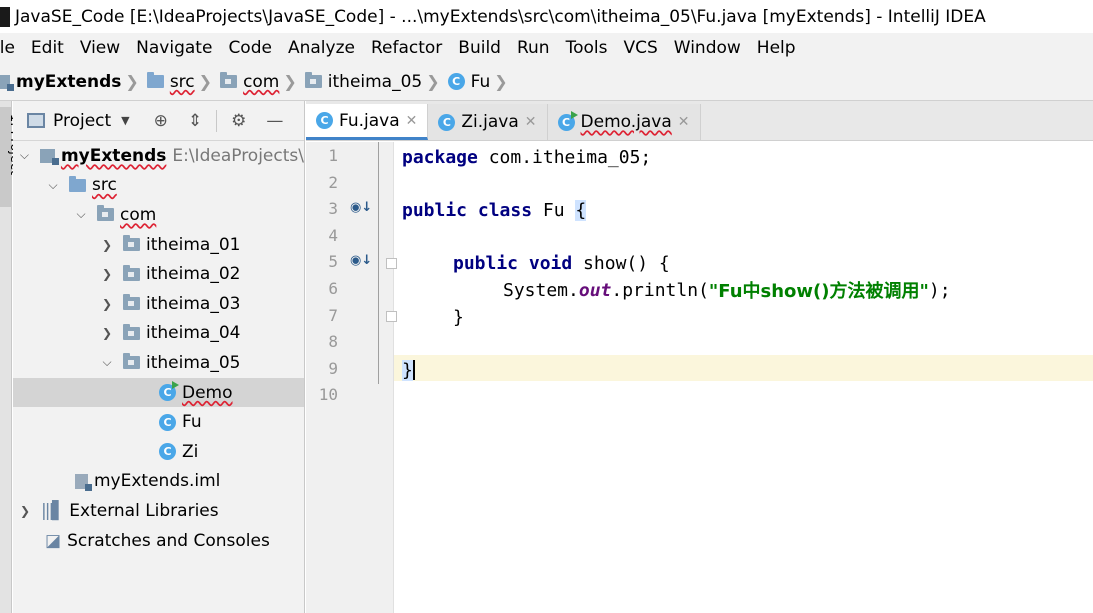 The width and height of the screenshot is (1093, 613). I want to click on tree-item-label: com, so click(138, 214).